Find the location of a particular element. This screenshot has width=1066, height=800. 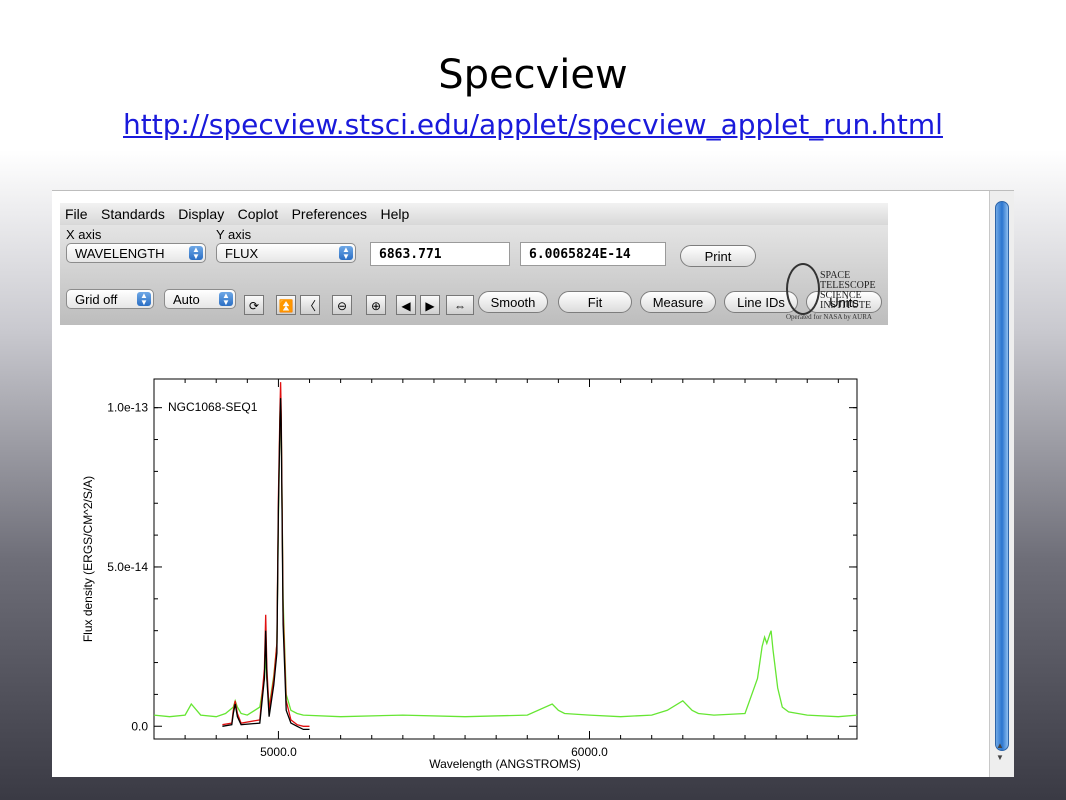

scroll-up-icon: ▲ is located at coordinates (1000, 745).